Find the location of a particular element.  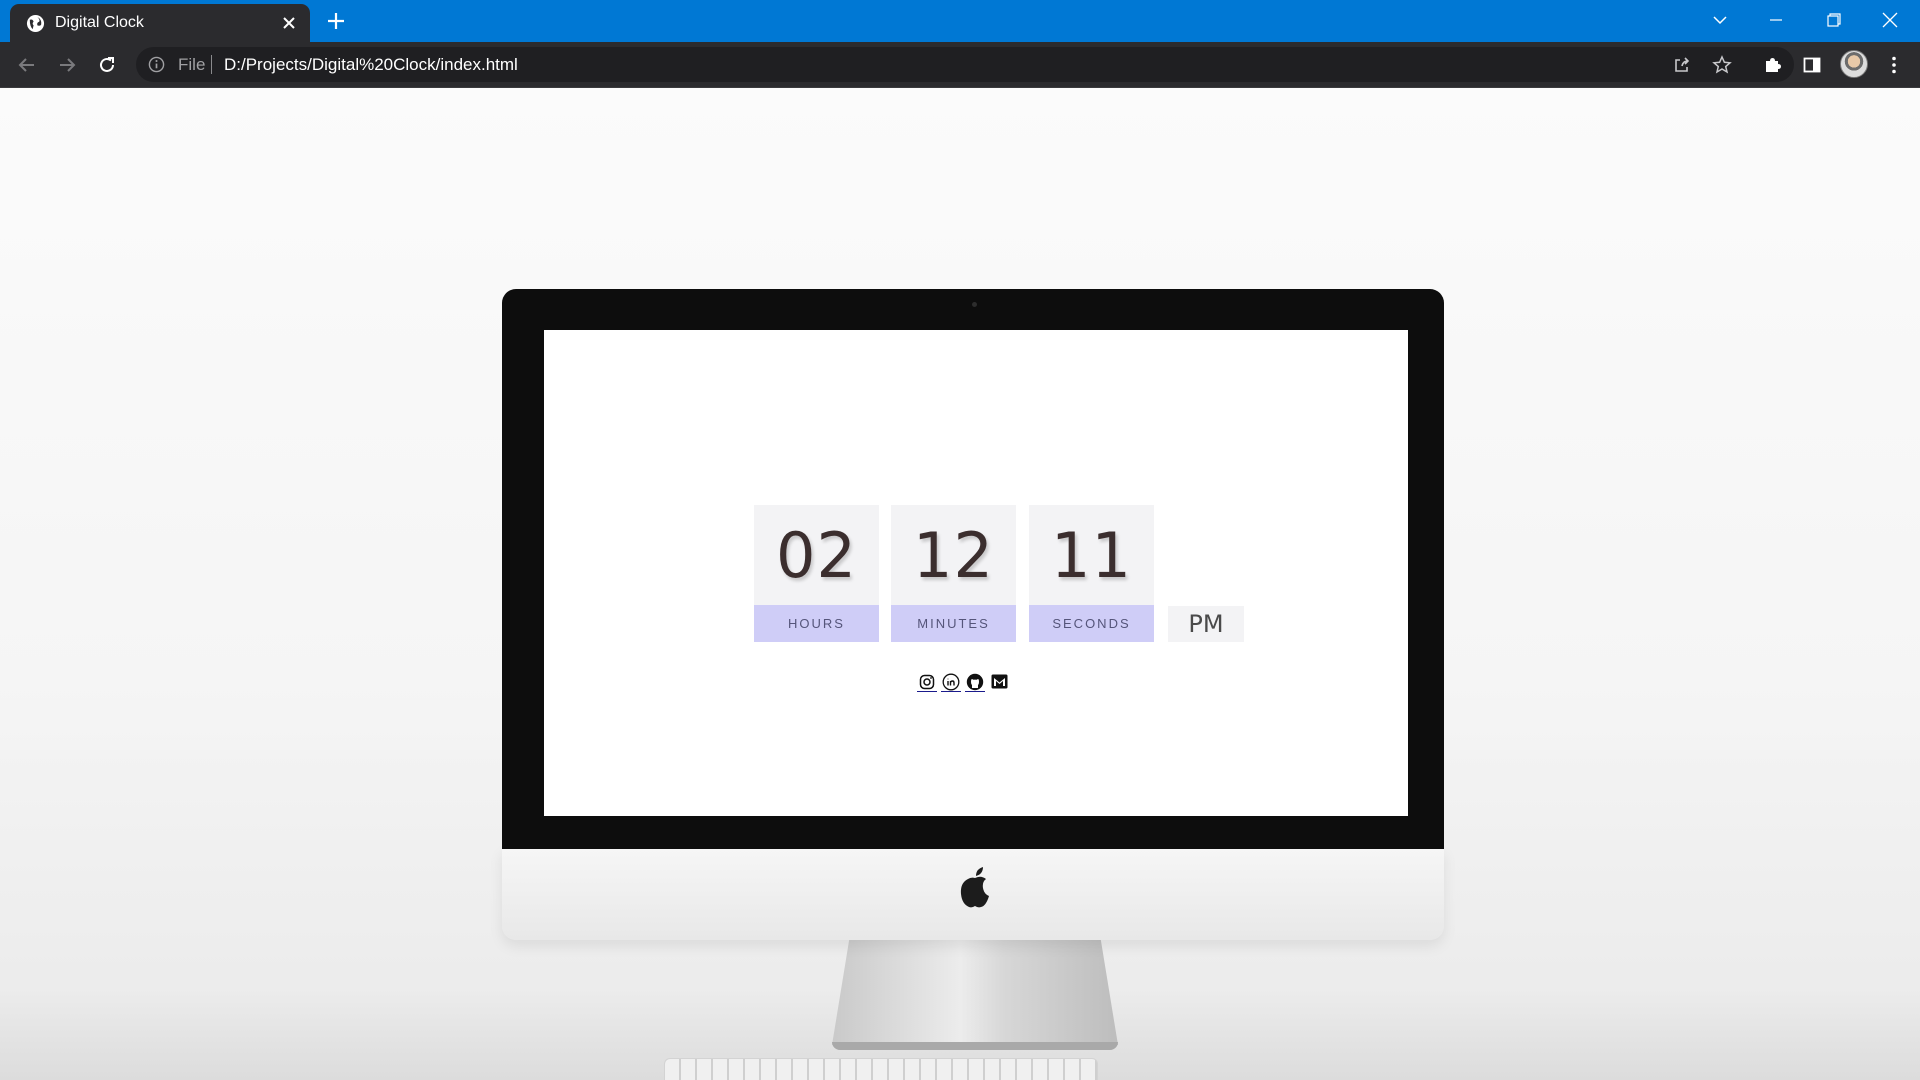

chevron-down-icon is located at coordinates (1720, 20).